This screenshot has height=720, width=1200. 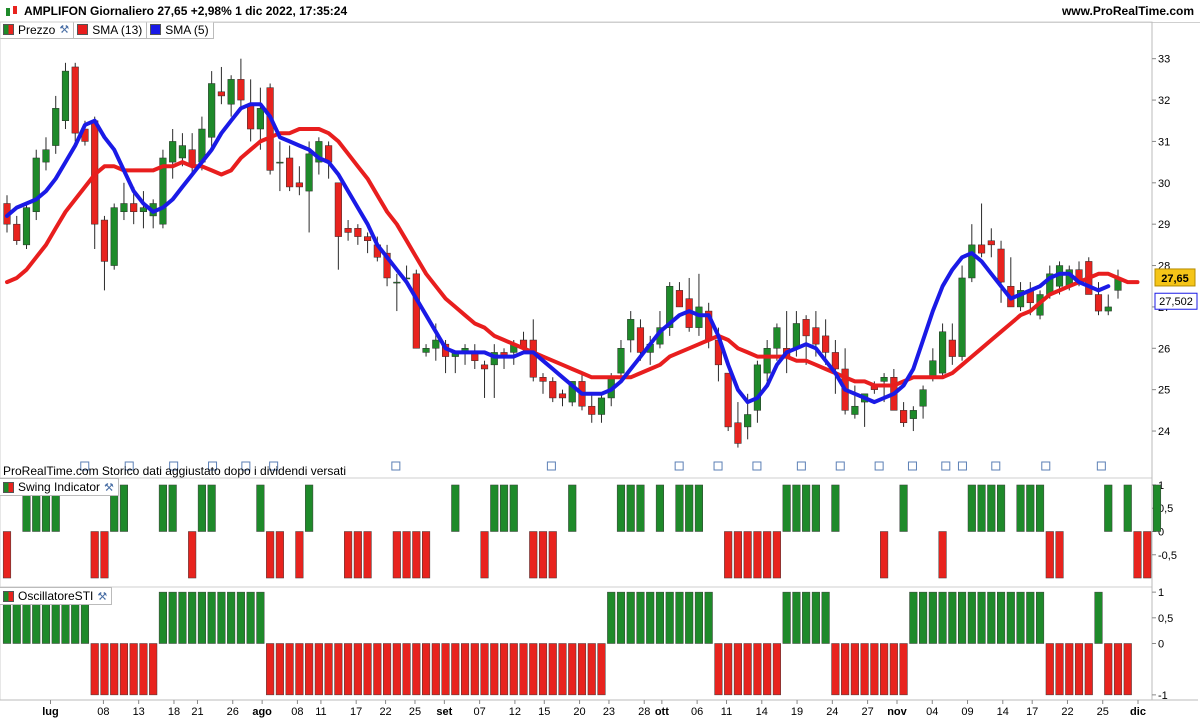 What do you see at coordinates (233, 712) in the screenshot?
I see `date-tick-label: 26` at bounding box center [233, 712].